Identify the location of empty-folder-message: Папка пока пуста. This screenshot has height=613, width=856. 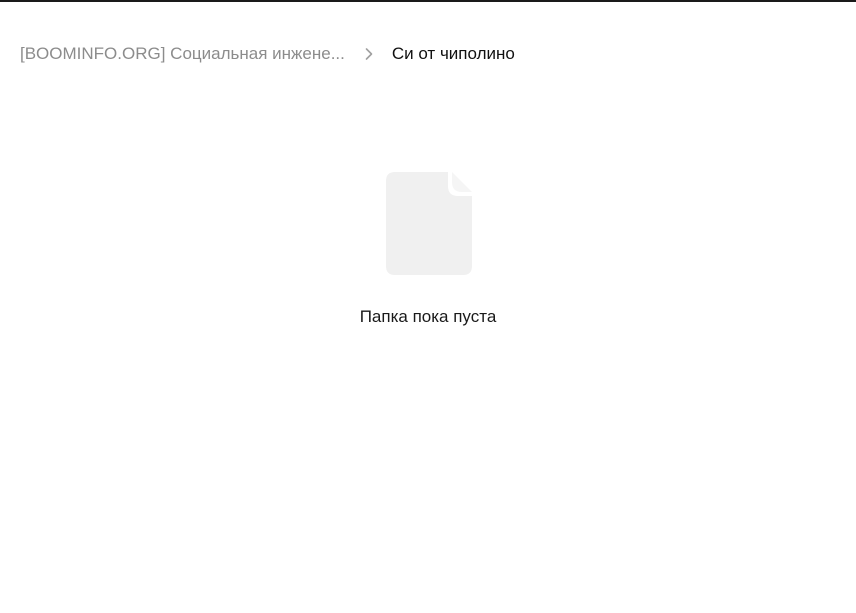
(428, 316).